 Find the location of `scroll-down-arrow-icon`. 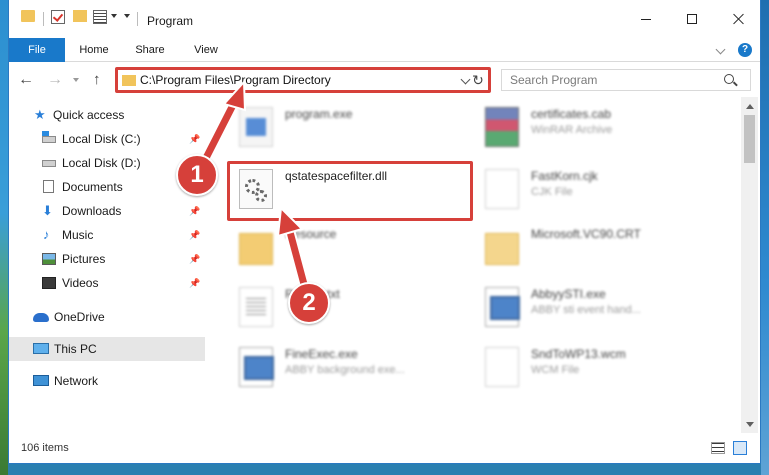

scroll-down-arrow-icon is located at coordinates (749, 424).